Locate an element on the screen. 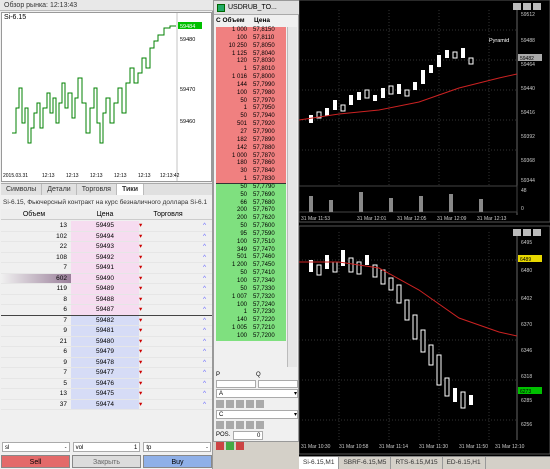 The image size is (550, 469). book-ask-row: 142 57,7880 is located at coordinates (251, 148).